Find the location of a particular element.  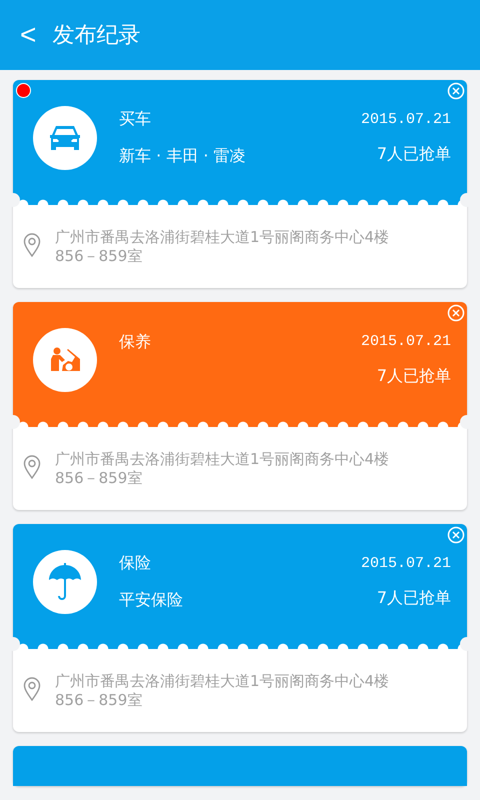

category-label: 保险 is located at coordinates (135, 563).